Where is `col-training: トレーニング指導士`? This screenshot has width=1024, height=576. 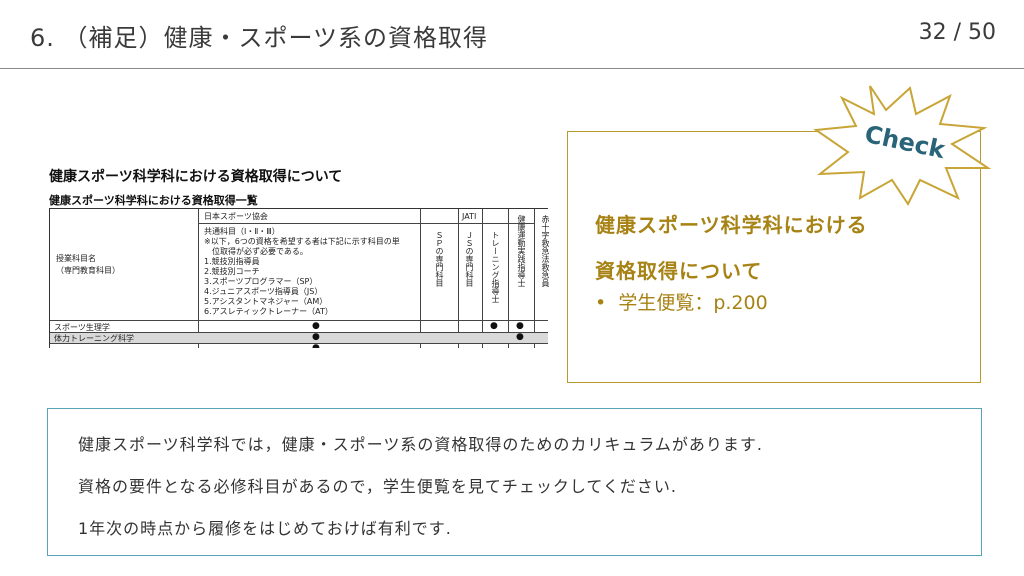 col-training: トレーニング指導士 is located at coordinates (495, 267).